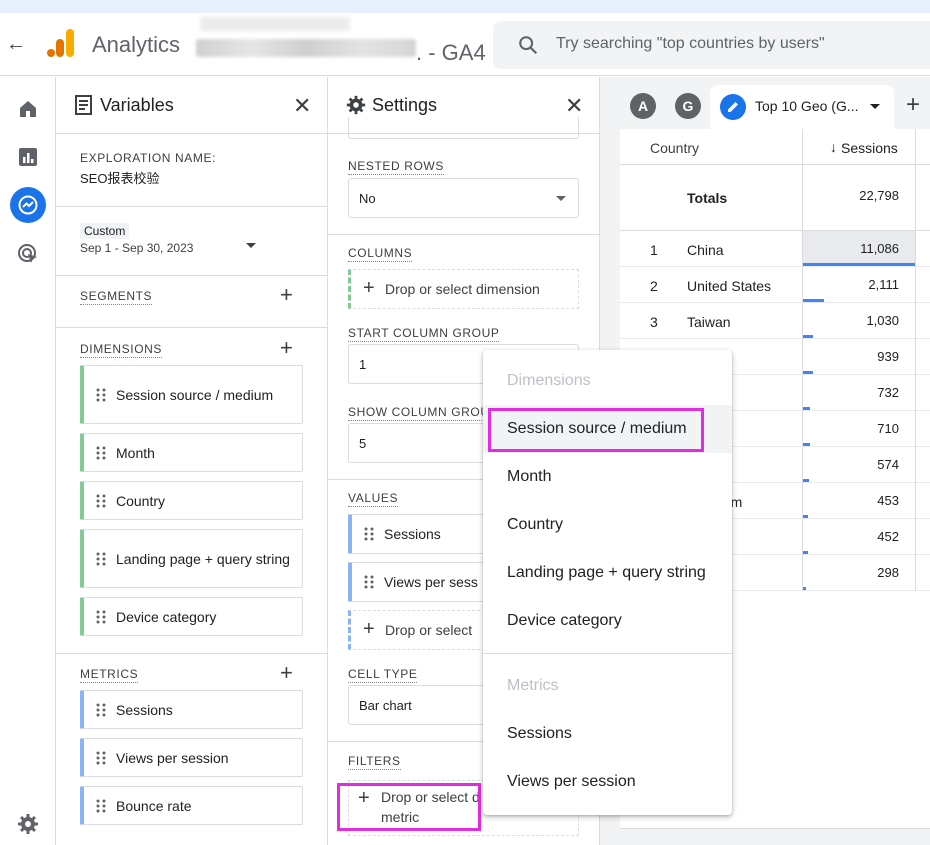  Describe the element at coordinates (883, 284) in the screenshot. I see `row-sessions: 2,111` at that location.